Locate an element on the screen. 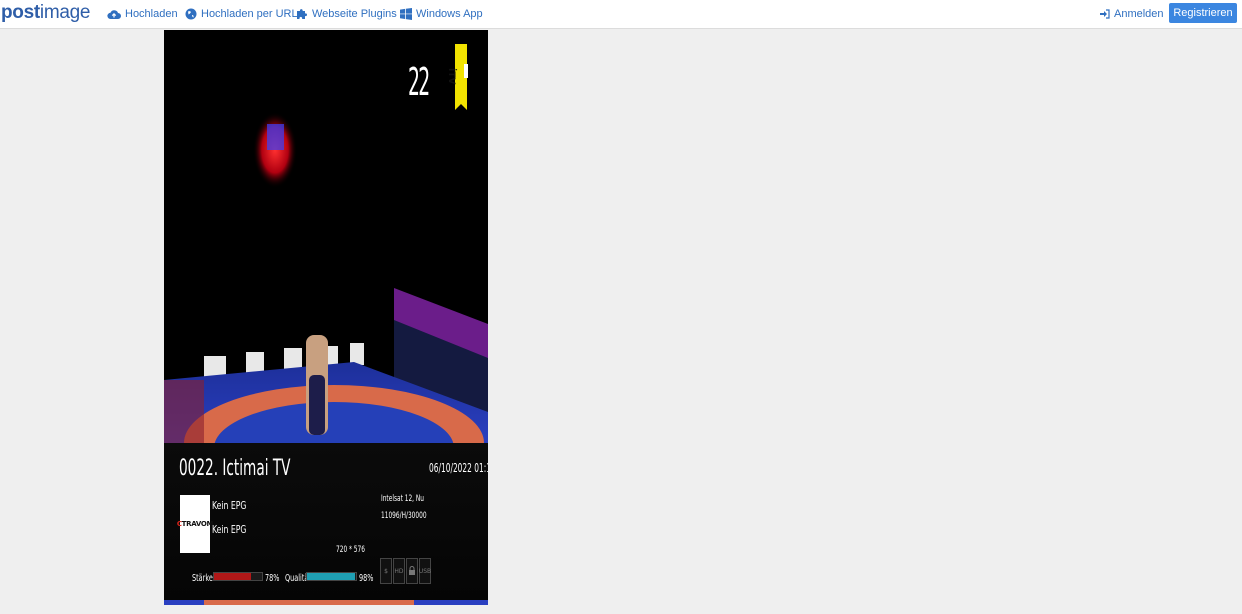 The height and width of the screenshot is (614, 1242). signal-quality-bar is located at coordinates (331, 576).